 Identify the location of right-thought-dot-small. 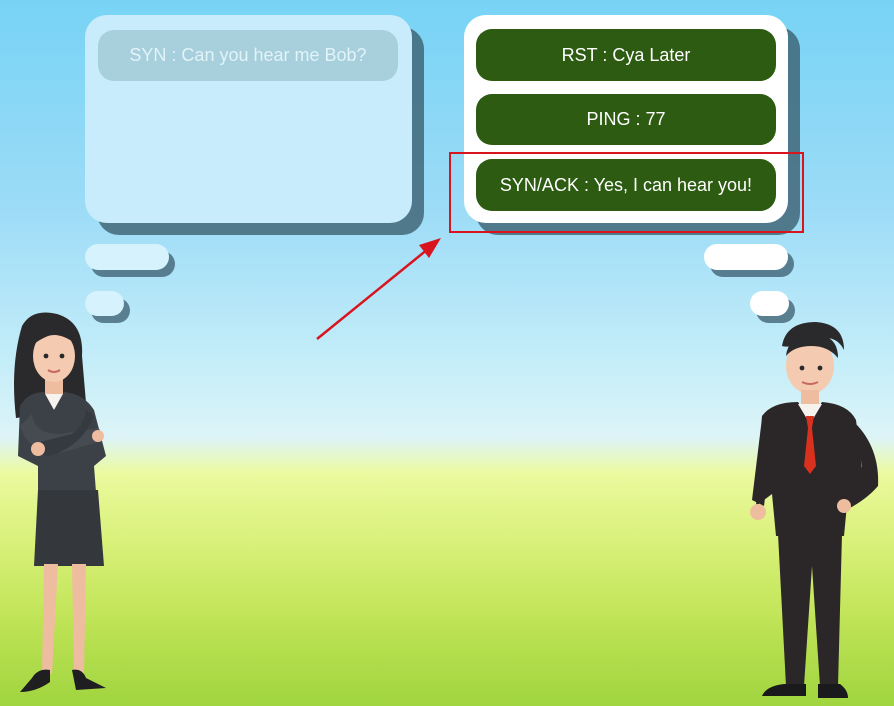
(772, 307).